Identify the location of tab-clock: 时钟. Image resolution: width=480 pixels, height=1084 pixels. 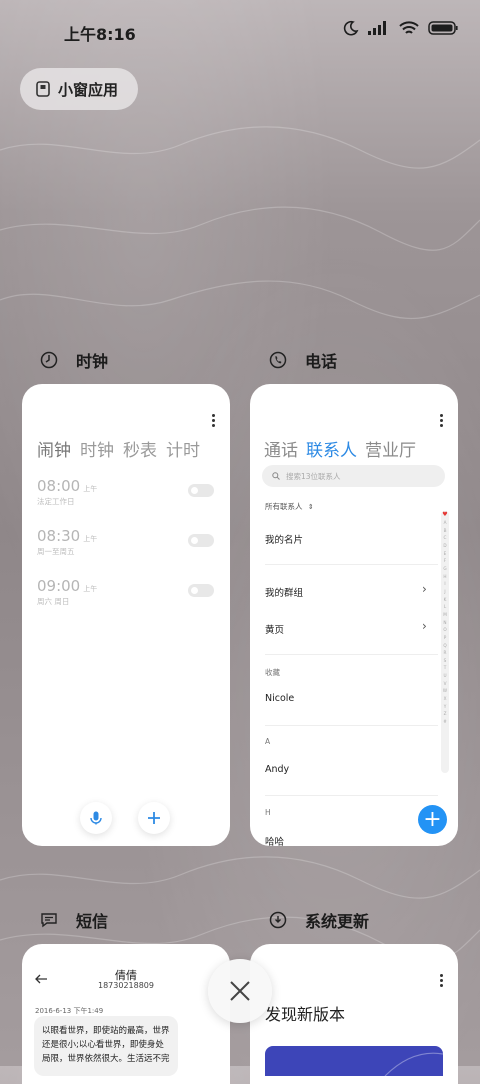
(97, 448).